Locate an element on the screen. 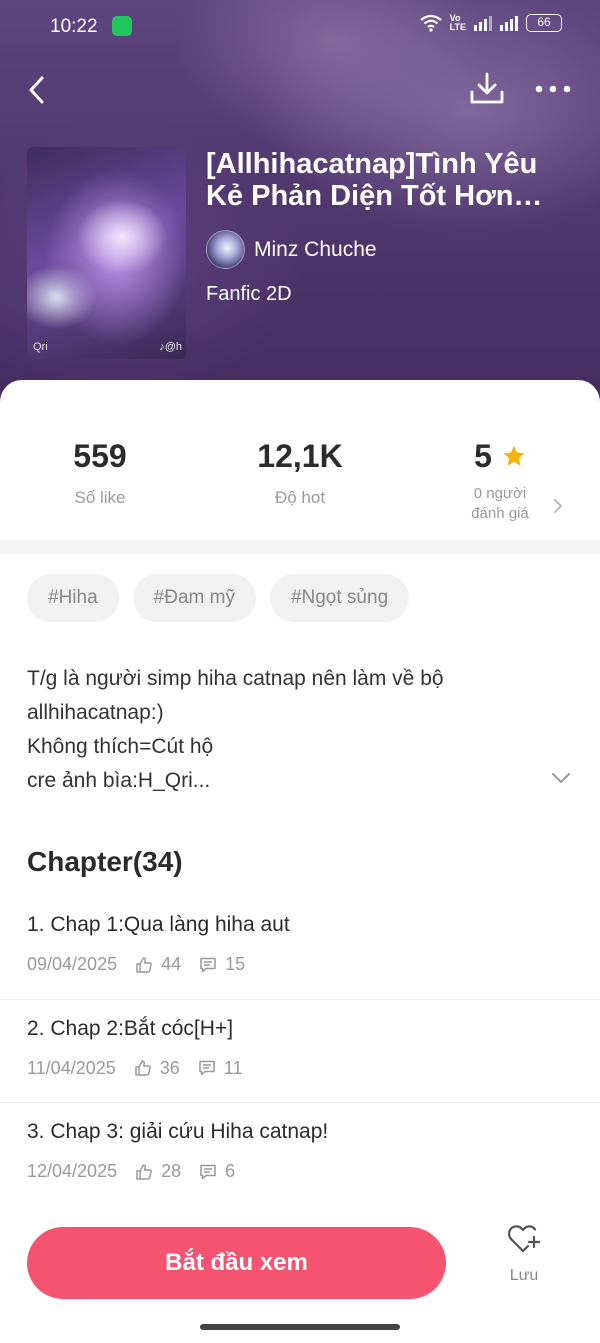  chapter-comments: 11 is located at coordinates (233, 1067).